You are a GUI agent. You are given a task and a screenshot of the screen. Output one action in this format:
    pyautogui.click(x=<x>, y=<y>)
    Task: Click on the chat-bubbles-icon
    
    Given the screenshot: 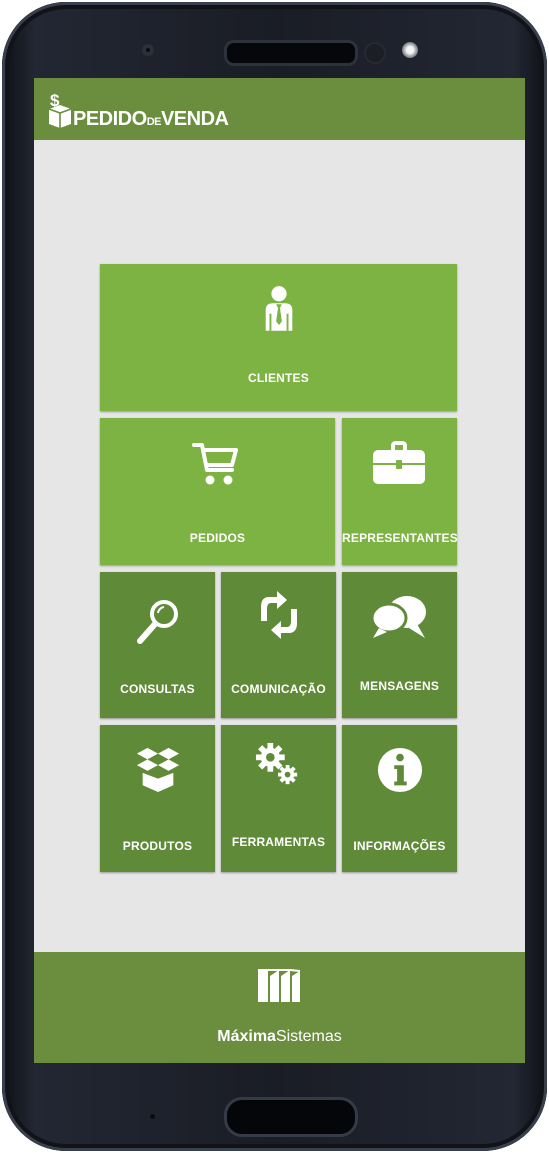 What is the action you would take?
    pyautogui.click(x=398, y=617)
    